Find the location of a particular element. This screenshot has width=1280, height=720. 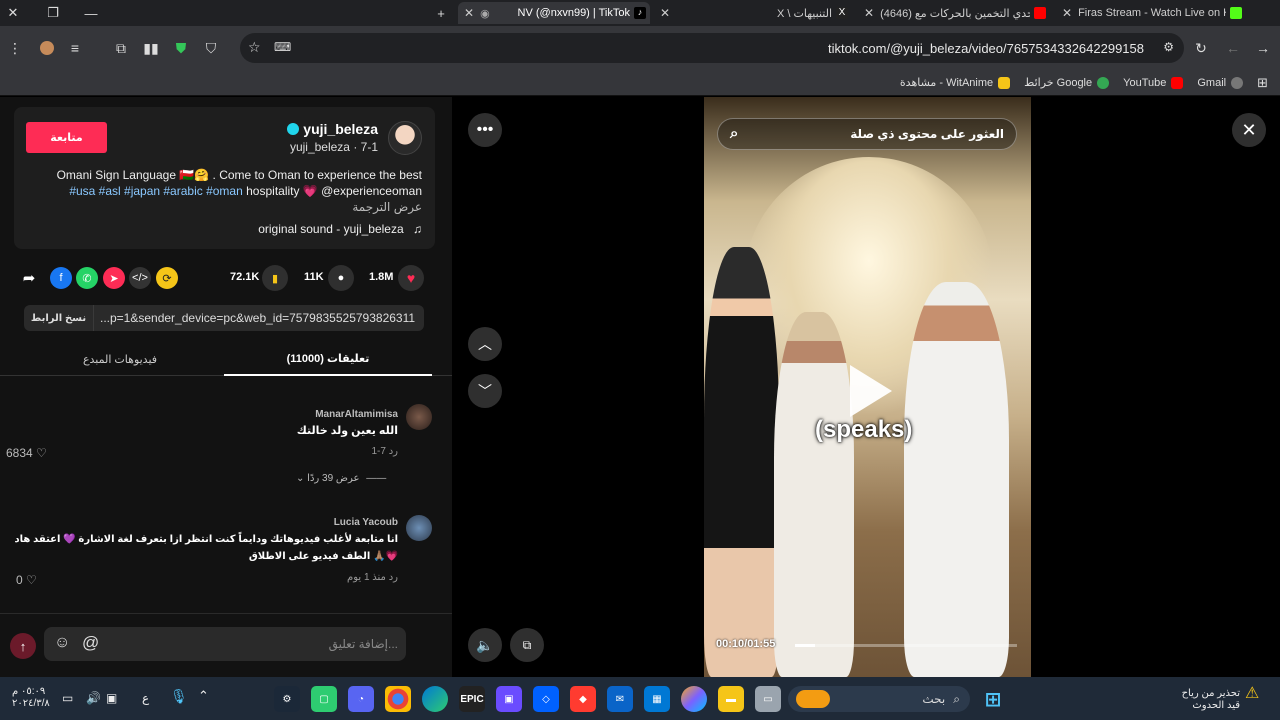

diamond-app-icon: ◆ is located at coordinates (583, 699).